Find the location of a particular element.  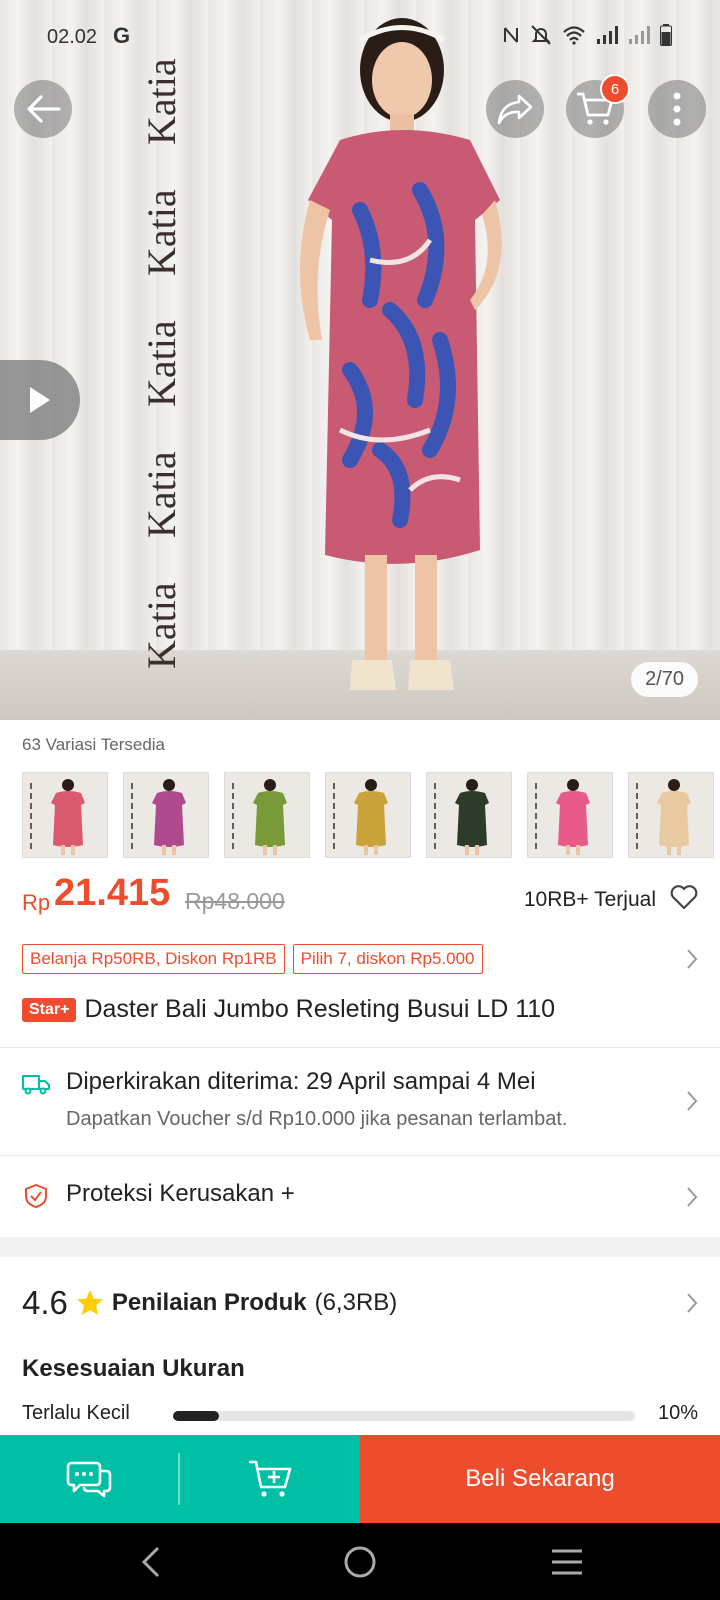

nav-back-icon is located at coordinates (151, 1562).